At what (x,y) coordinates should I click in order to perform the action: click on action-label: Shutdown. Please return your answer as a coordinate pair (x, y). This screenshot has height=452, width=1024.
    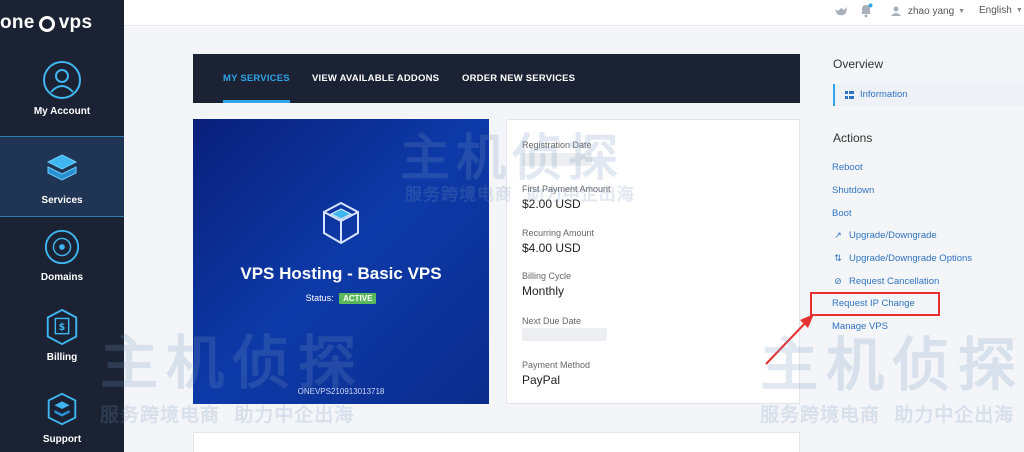
    Looking at the image, I should click on (853, 190).